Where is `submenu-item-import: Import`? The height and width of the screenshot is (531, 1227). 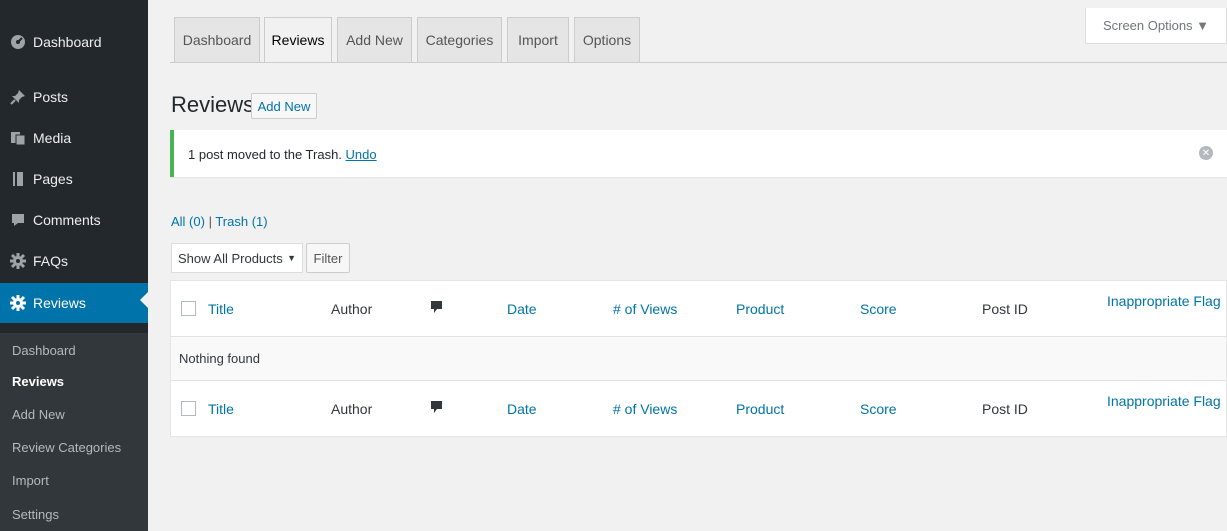 submenu-item-import: Import is located at coordinates (30, 480).